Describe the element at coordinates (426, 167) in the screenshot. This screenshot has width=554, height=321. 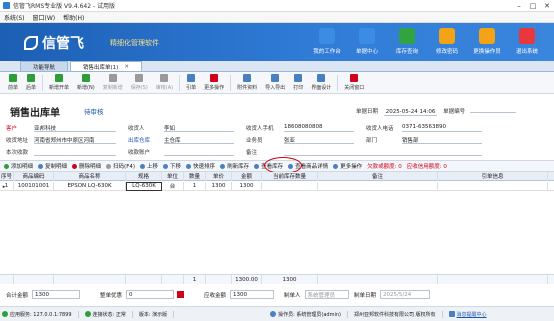
I see `credit-alert: 应收信用额度: 0` at that location.